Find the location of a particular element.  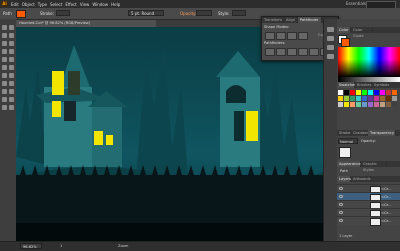

opacity-field is located at coordinates (204, 13).